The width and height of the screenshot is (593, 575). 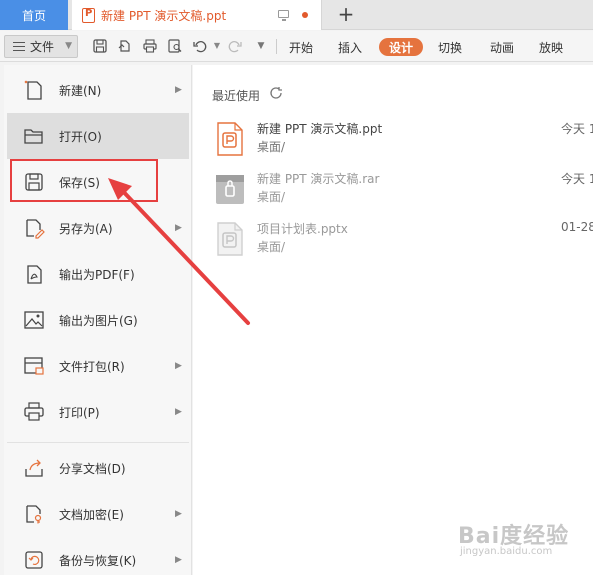 What do you see at coordinates (79, 412) in the screenshot?
I see `menu-label-print: 打印(P)` at bounding box center [79, 412].